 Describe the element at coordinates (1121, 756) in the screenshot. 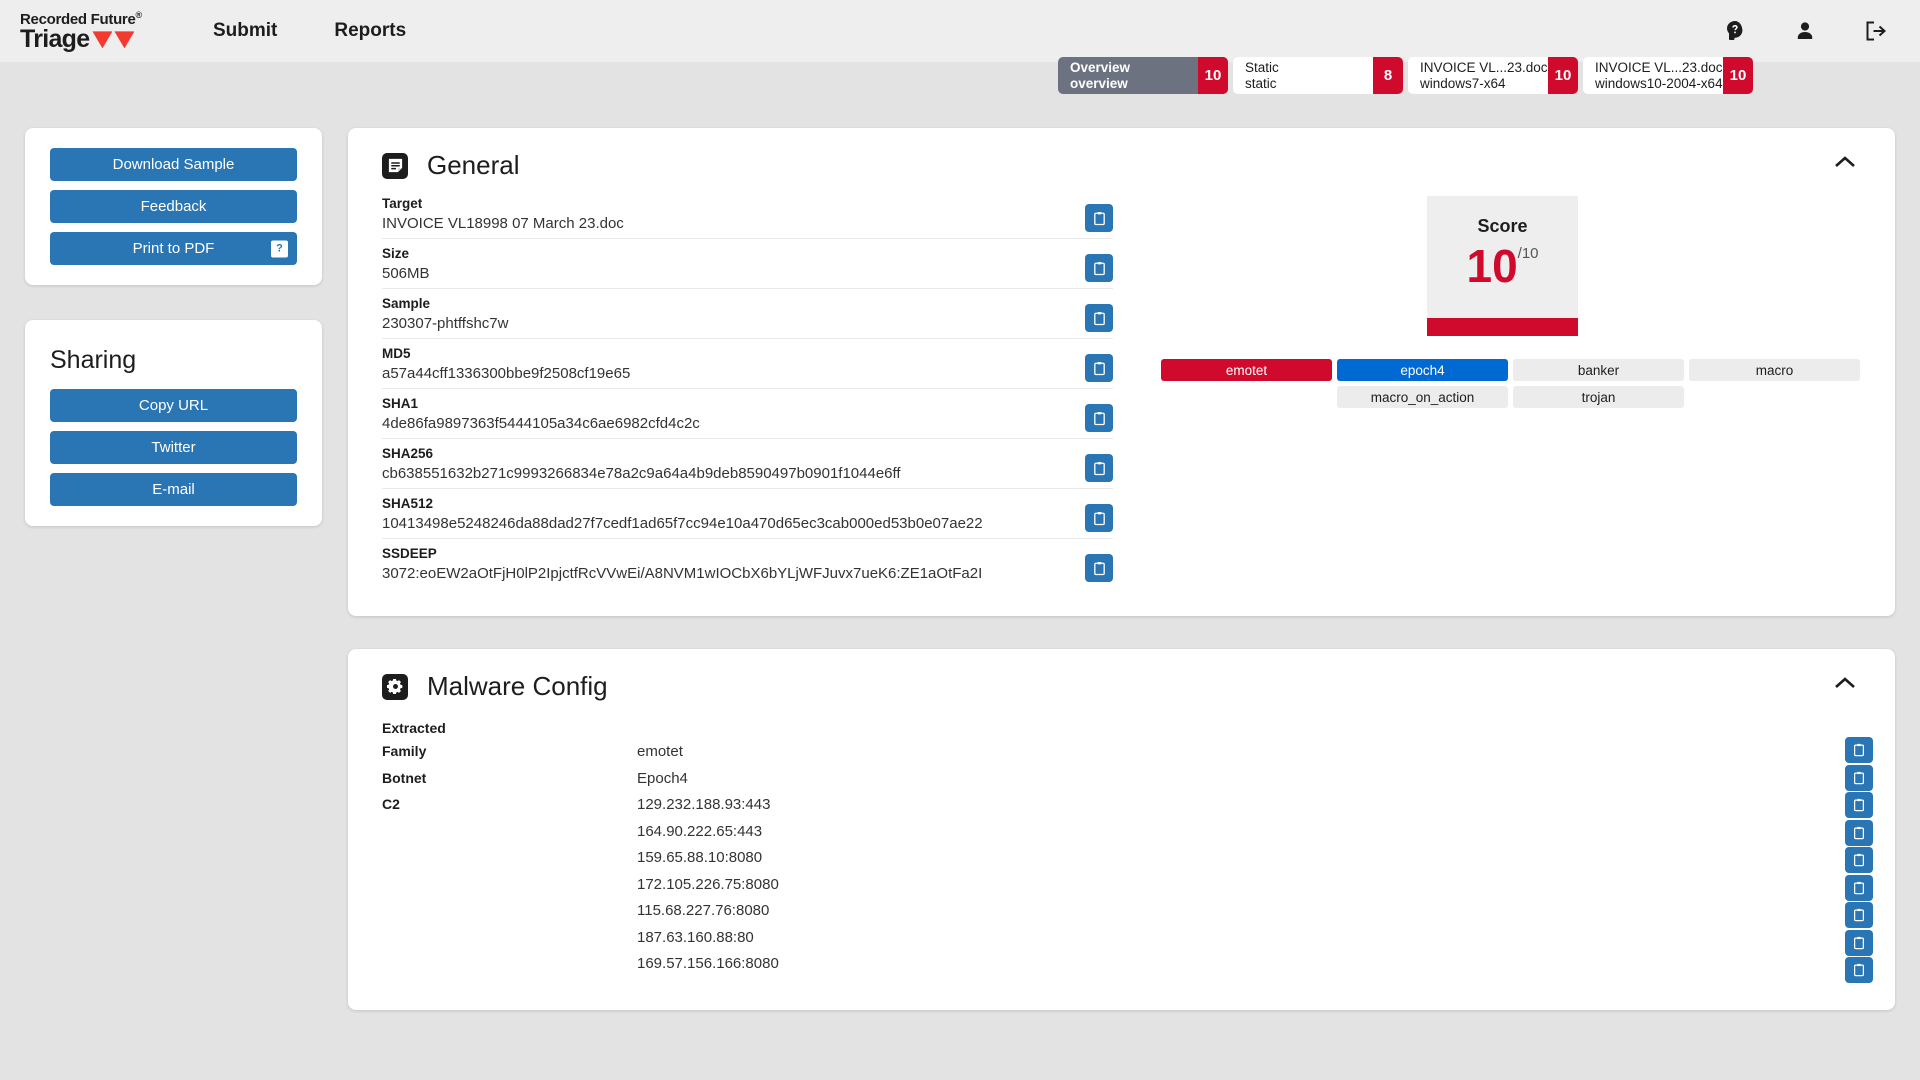

I see `config-row-family: Family emotet` at that location.